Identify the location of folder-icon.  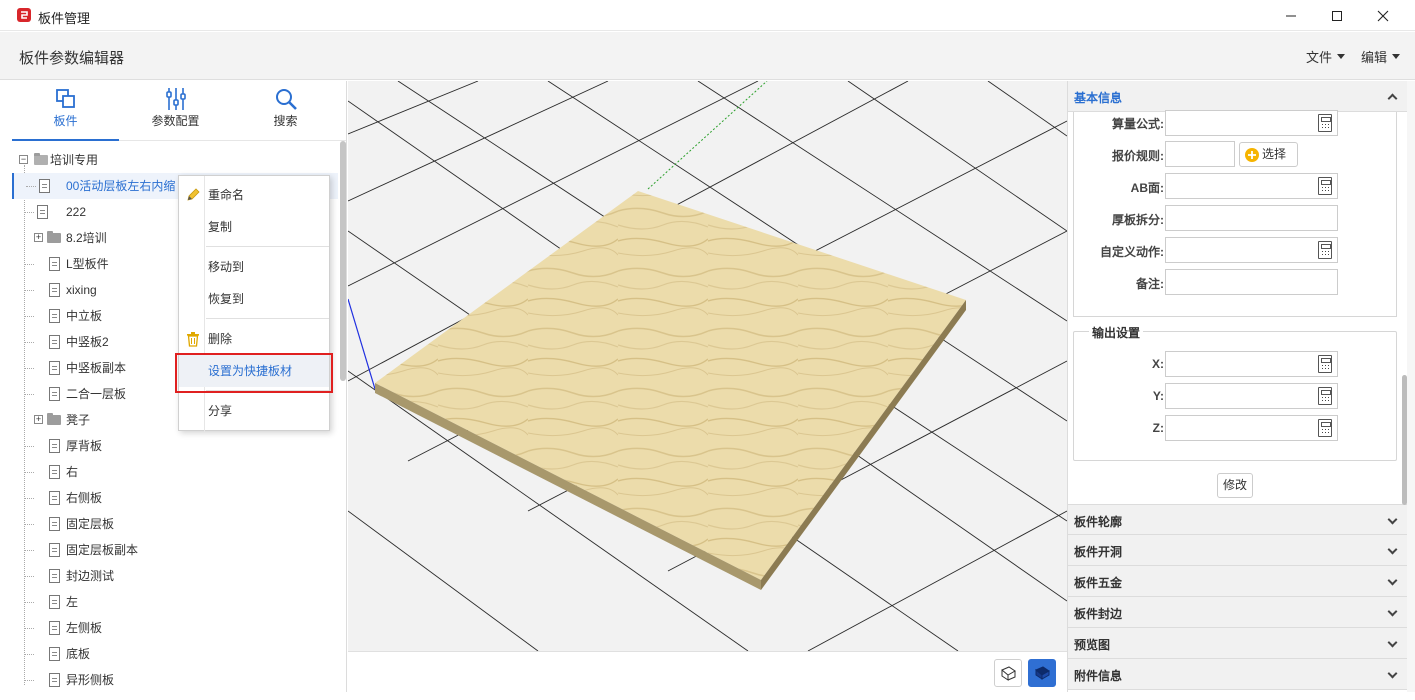
(54, 419).